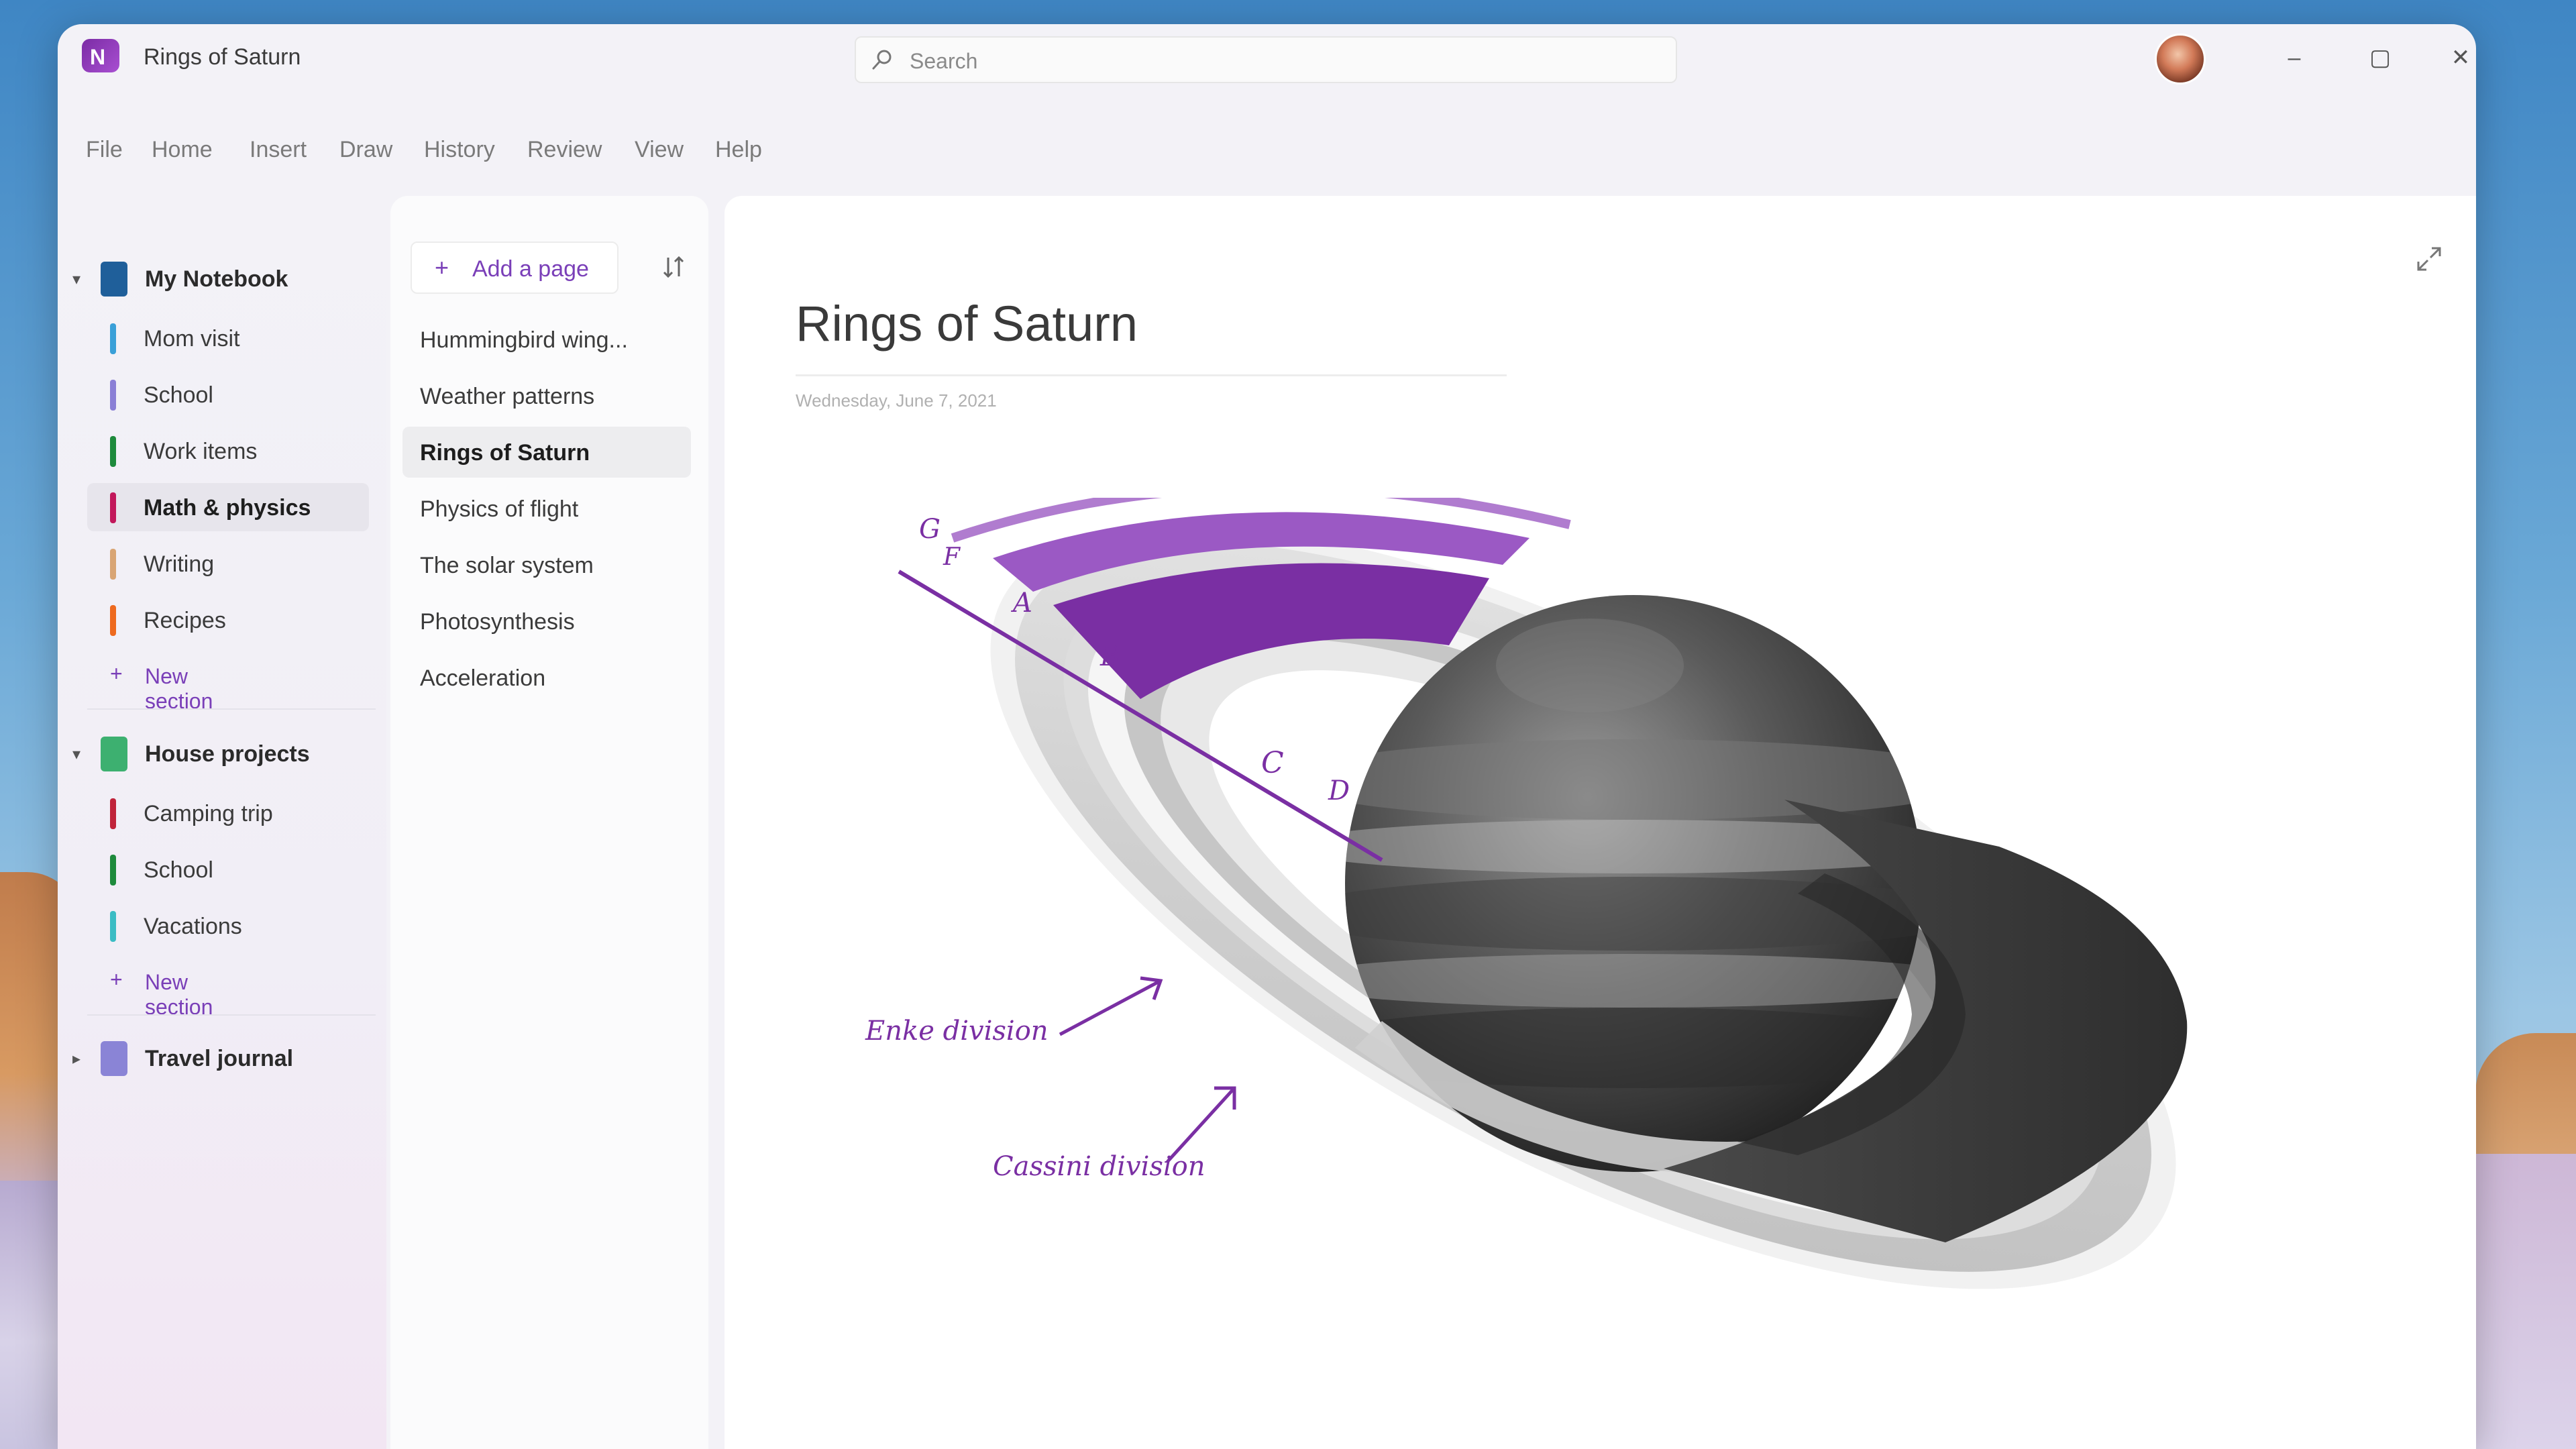 Image resolution: width=2576 pixels, height=1449 pixels. Describe the element at coordinates (2180, 59) in the screenshot. I see `user-avatar` at that location.